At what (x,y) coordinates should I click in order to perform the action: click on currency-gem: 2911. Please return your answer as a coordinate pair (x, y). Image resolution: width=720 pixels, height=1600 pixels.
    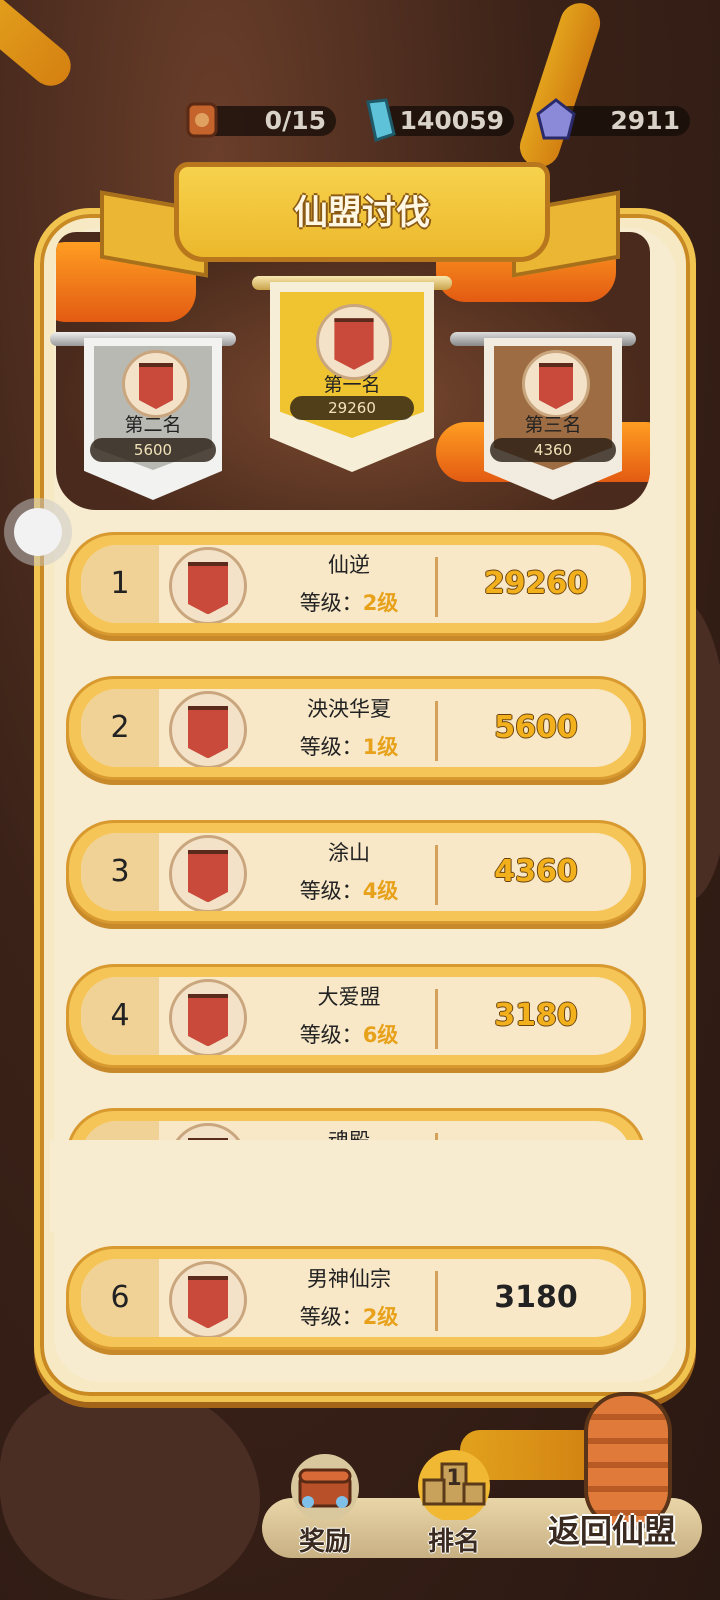
    Looking at the image, I should click on (613, 119).